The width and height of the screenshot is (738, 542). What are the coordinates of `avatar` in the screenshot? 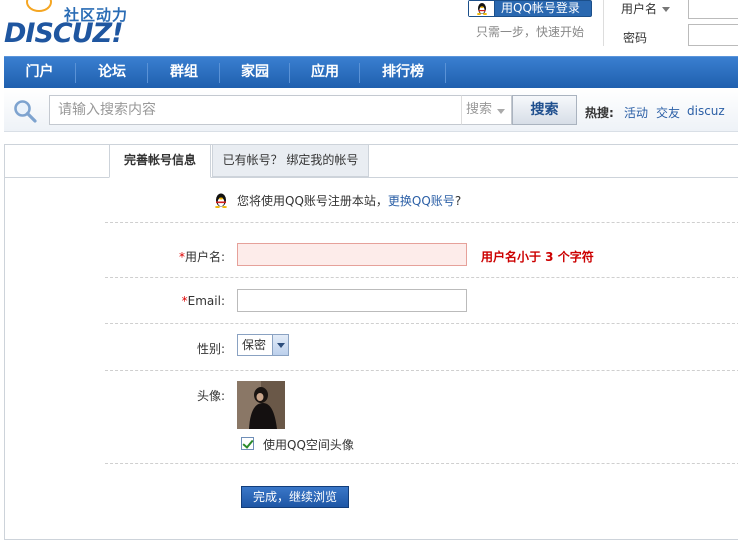 It's located at (261, 405).